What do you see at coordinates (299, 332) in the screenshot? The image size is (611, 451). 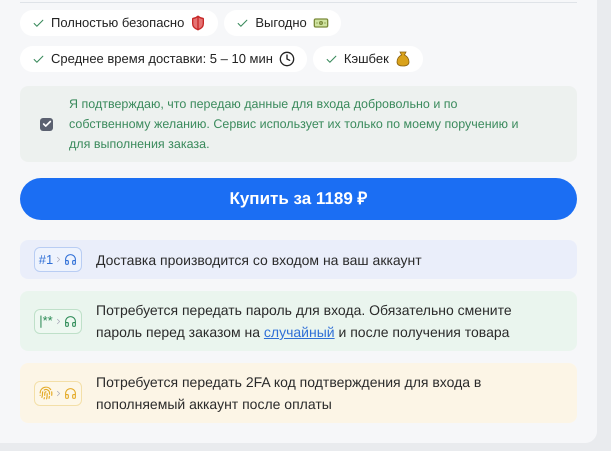 I see `random-link: случайный` at bounding box center [299, 332].